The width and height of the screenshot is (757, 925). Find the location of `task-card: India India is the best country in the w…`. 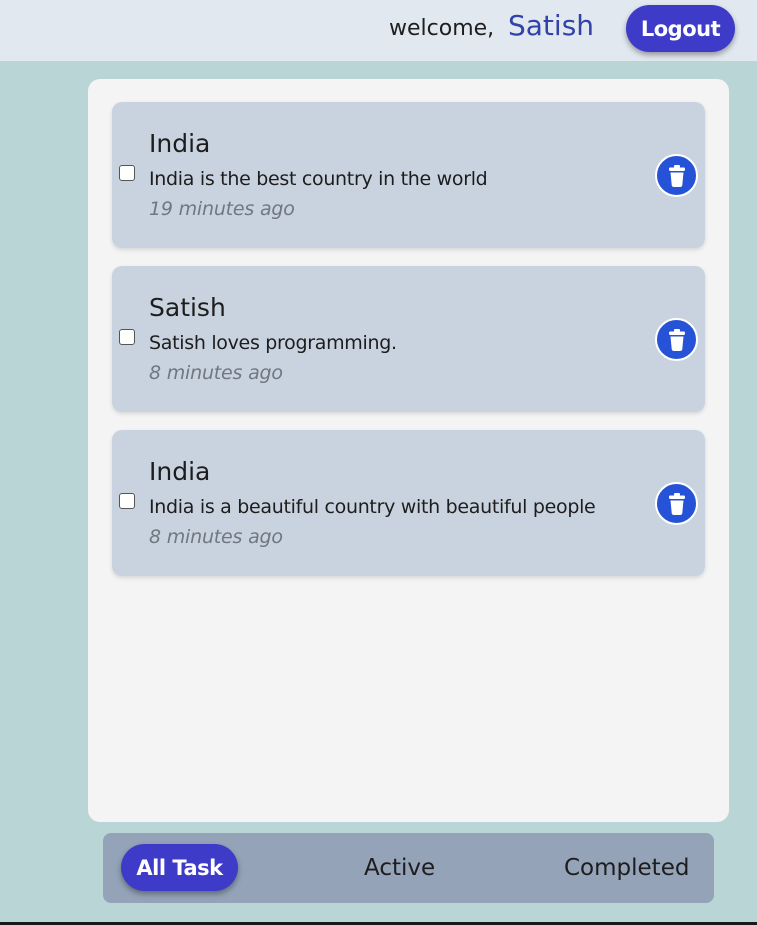

task-card: India India is the best country in the w… is located at coordinates (408, 175).